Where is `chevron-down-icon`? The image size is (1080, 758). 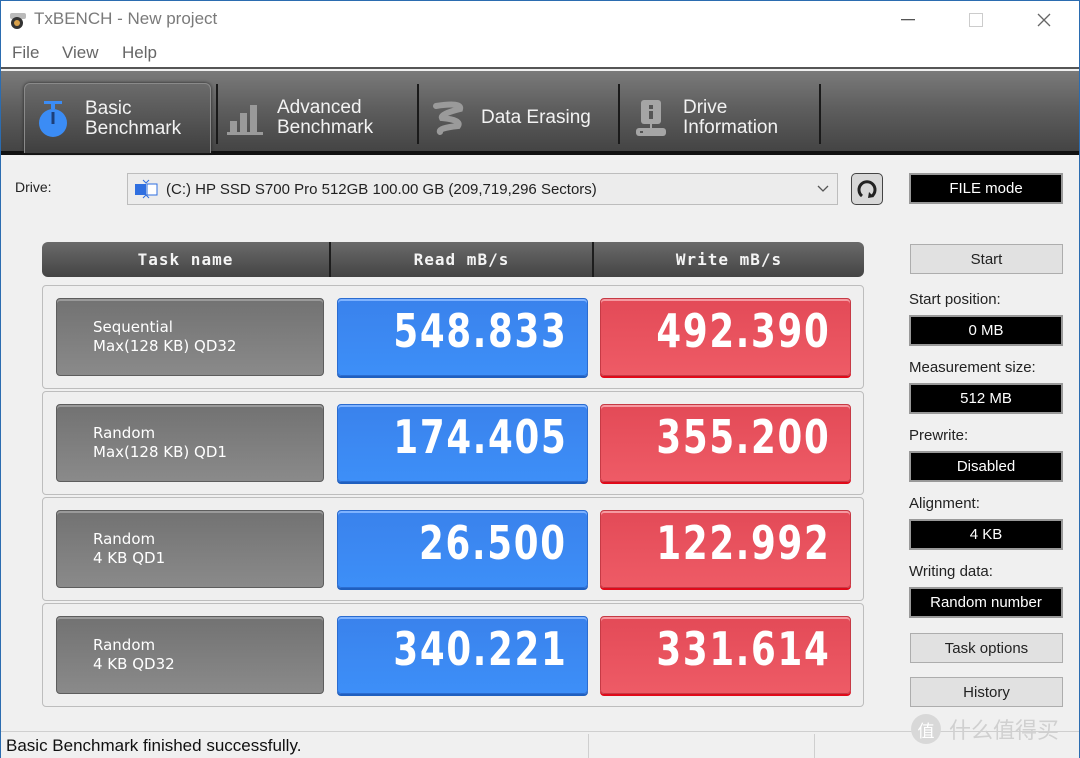 chevron-down-icon is located at coordinates (823, 188).